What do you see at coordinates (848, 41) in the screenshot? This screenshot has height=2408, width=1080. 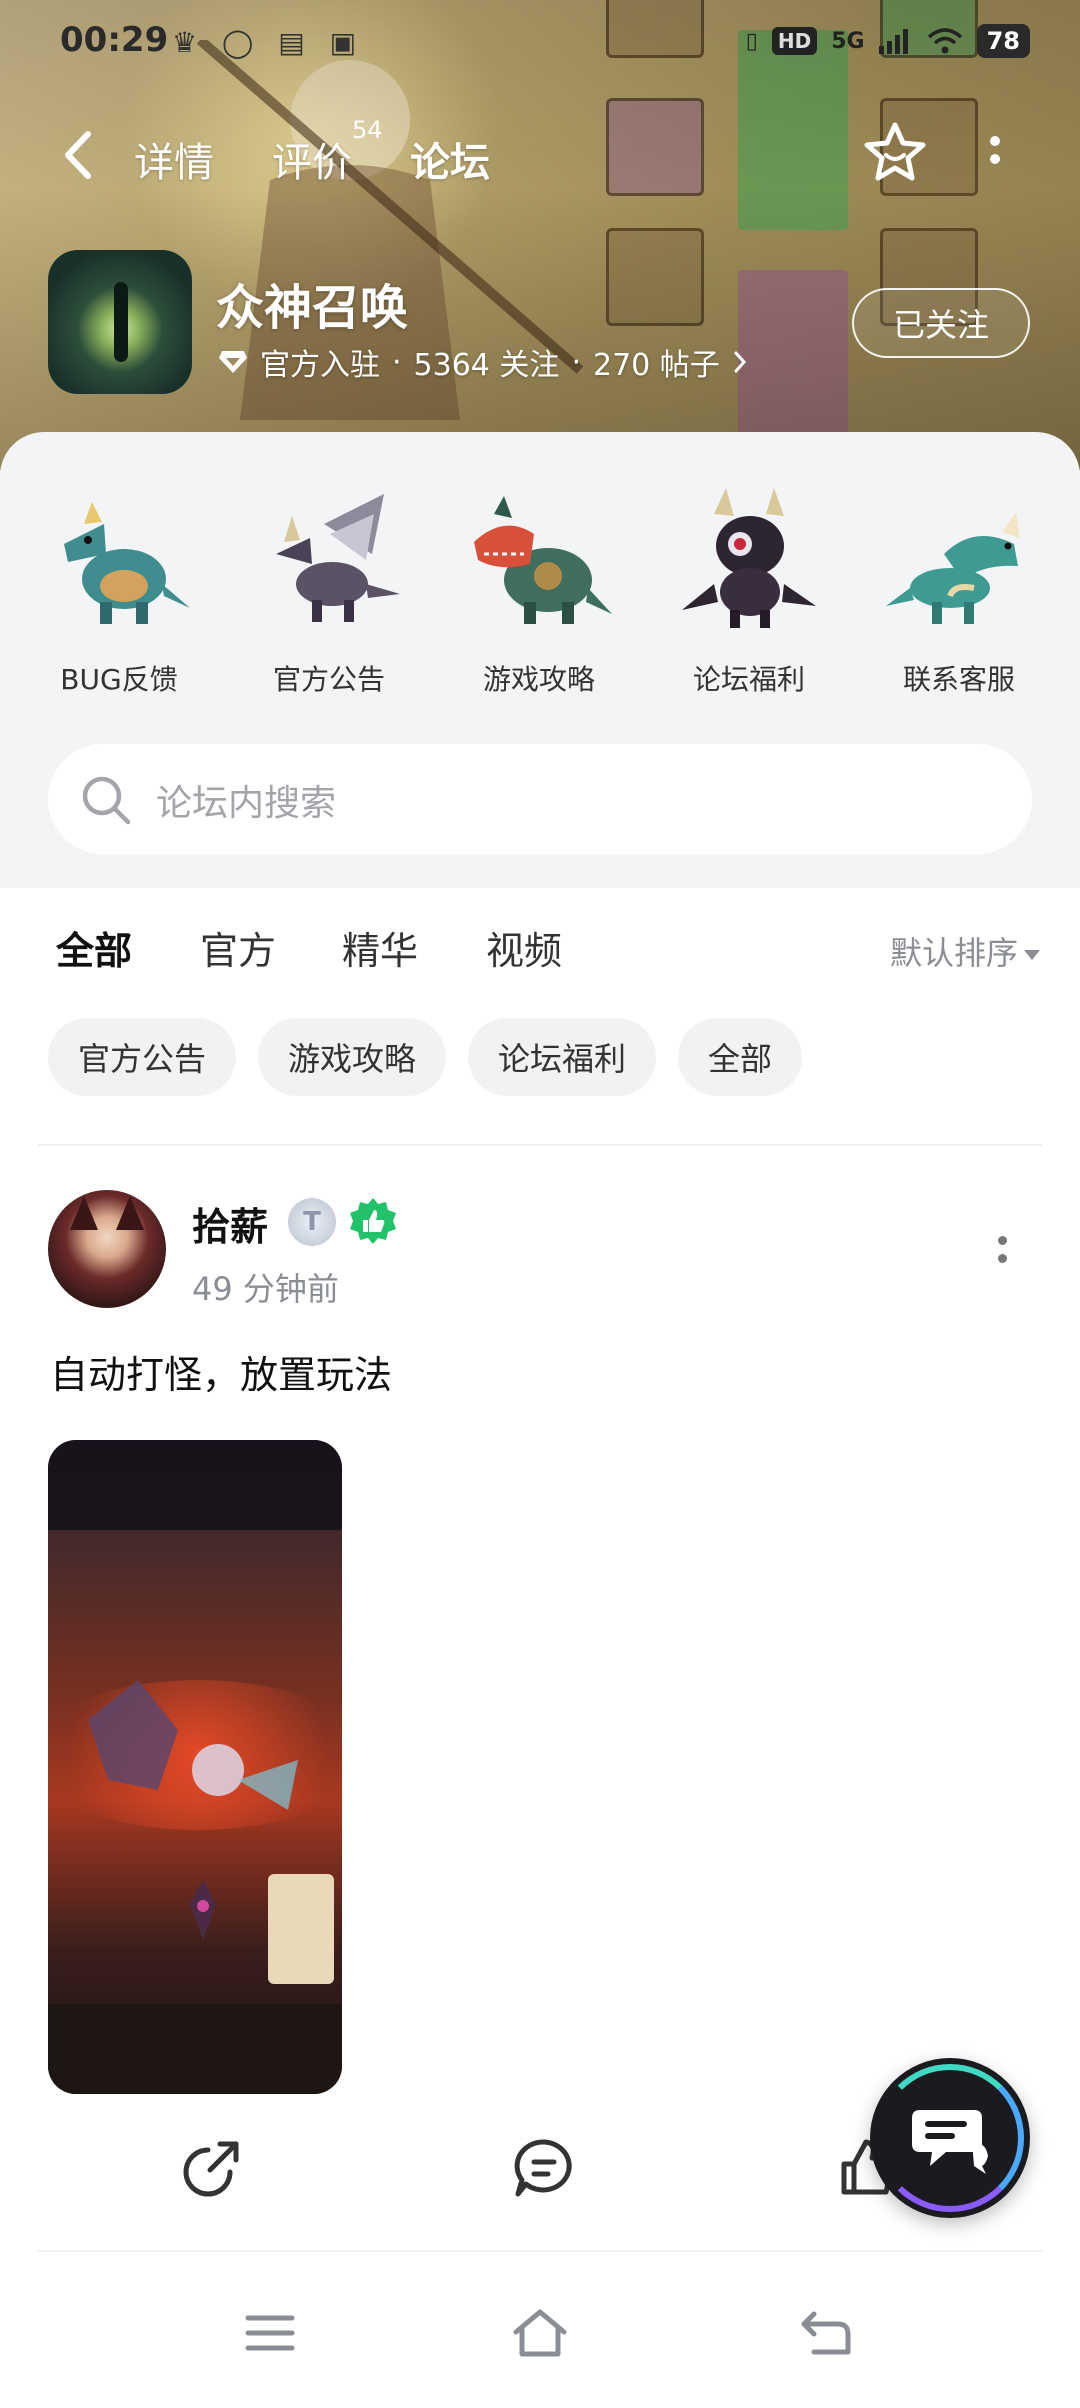 I see `network-label: 5G` at bounding box center [848, 41].